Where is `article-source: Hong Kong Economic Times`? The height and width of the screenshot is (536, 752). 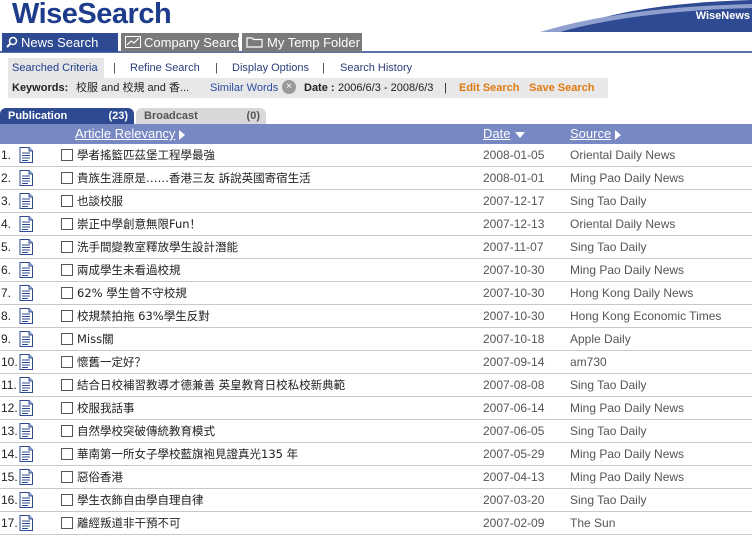 article-source: Hong Kong Economic Times is located at coordinates (646, 316).